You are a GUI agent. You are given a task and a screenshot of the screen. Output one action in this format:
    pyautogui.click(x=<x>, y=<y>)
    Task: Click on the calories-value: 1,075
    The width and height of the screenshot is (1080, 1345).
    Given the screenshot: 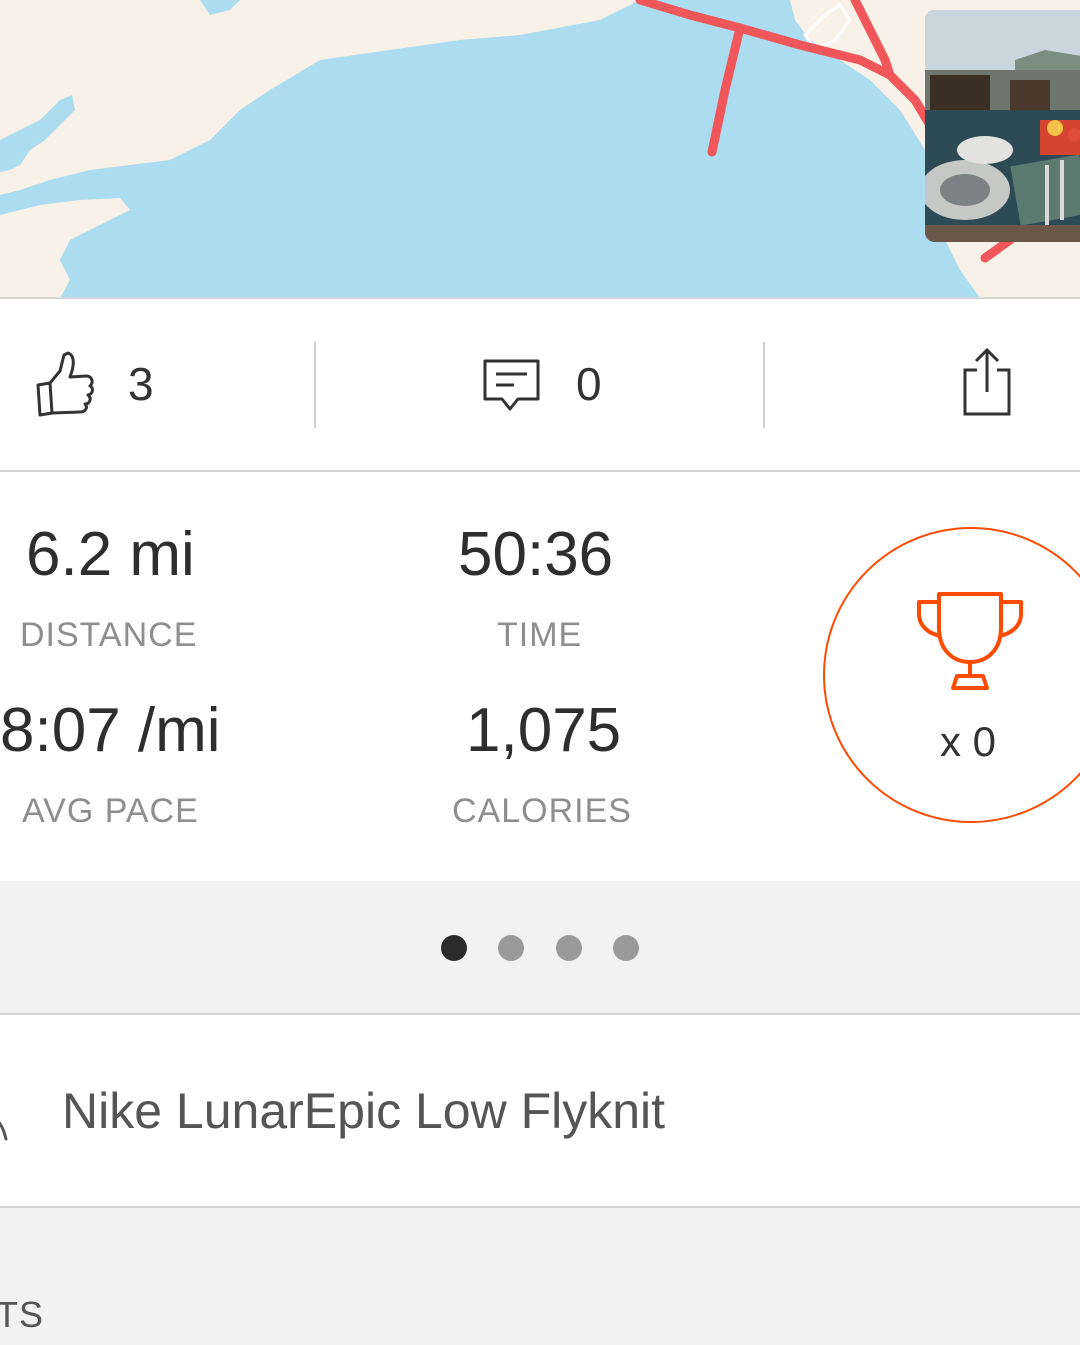 What is the action you would take?
    pyautogui.click(x=544, y=730)
    